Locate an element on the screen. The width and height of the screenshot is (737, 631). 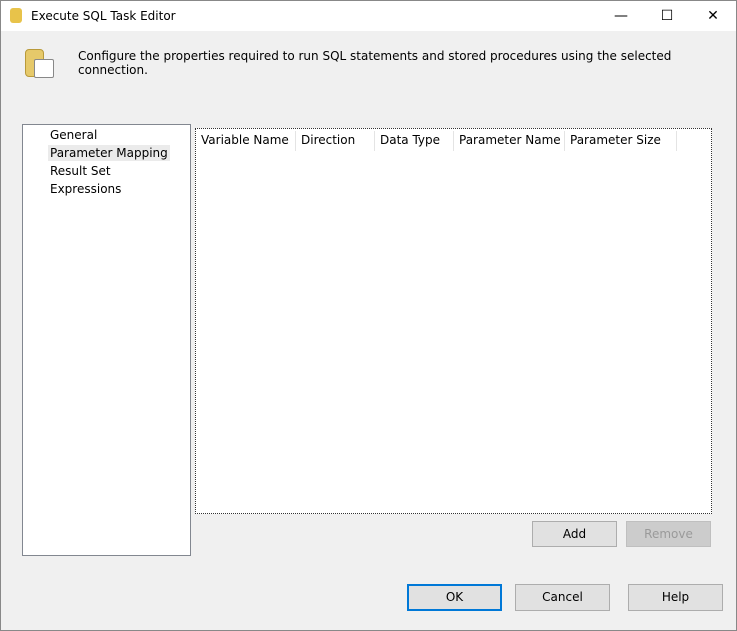
column-header-parameter-size: Parameter Size is located at coordinates (621, 141).